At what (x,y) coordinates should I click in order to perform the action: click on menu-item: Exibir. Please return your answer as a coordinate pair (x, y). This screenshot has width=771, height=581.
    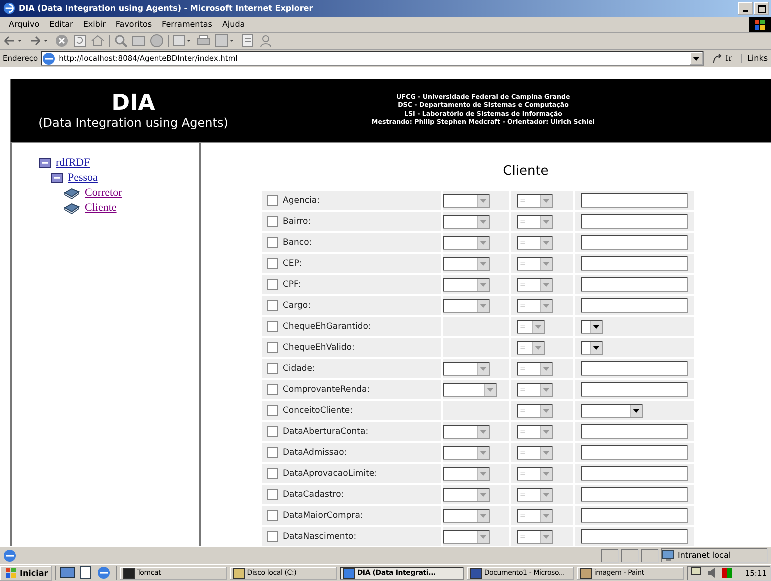
    Looking at the image, I should click on (94, 24).